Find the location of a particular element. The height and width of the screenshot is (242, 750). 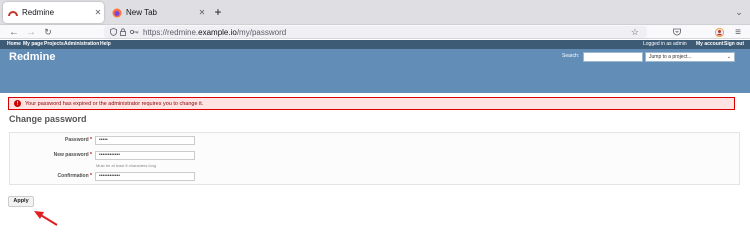

list-all-tabs-chevron-icon: ⌄ is located at coordinates (739, 12).